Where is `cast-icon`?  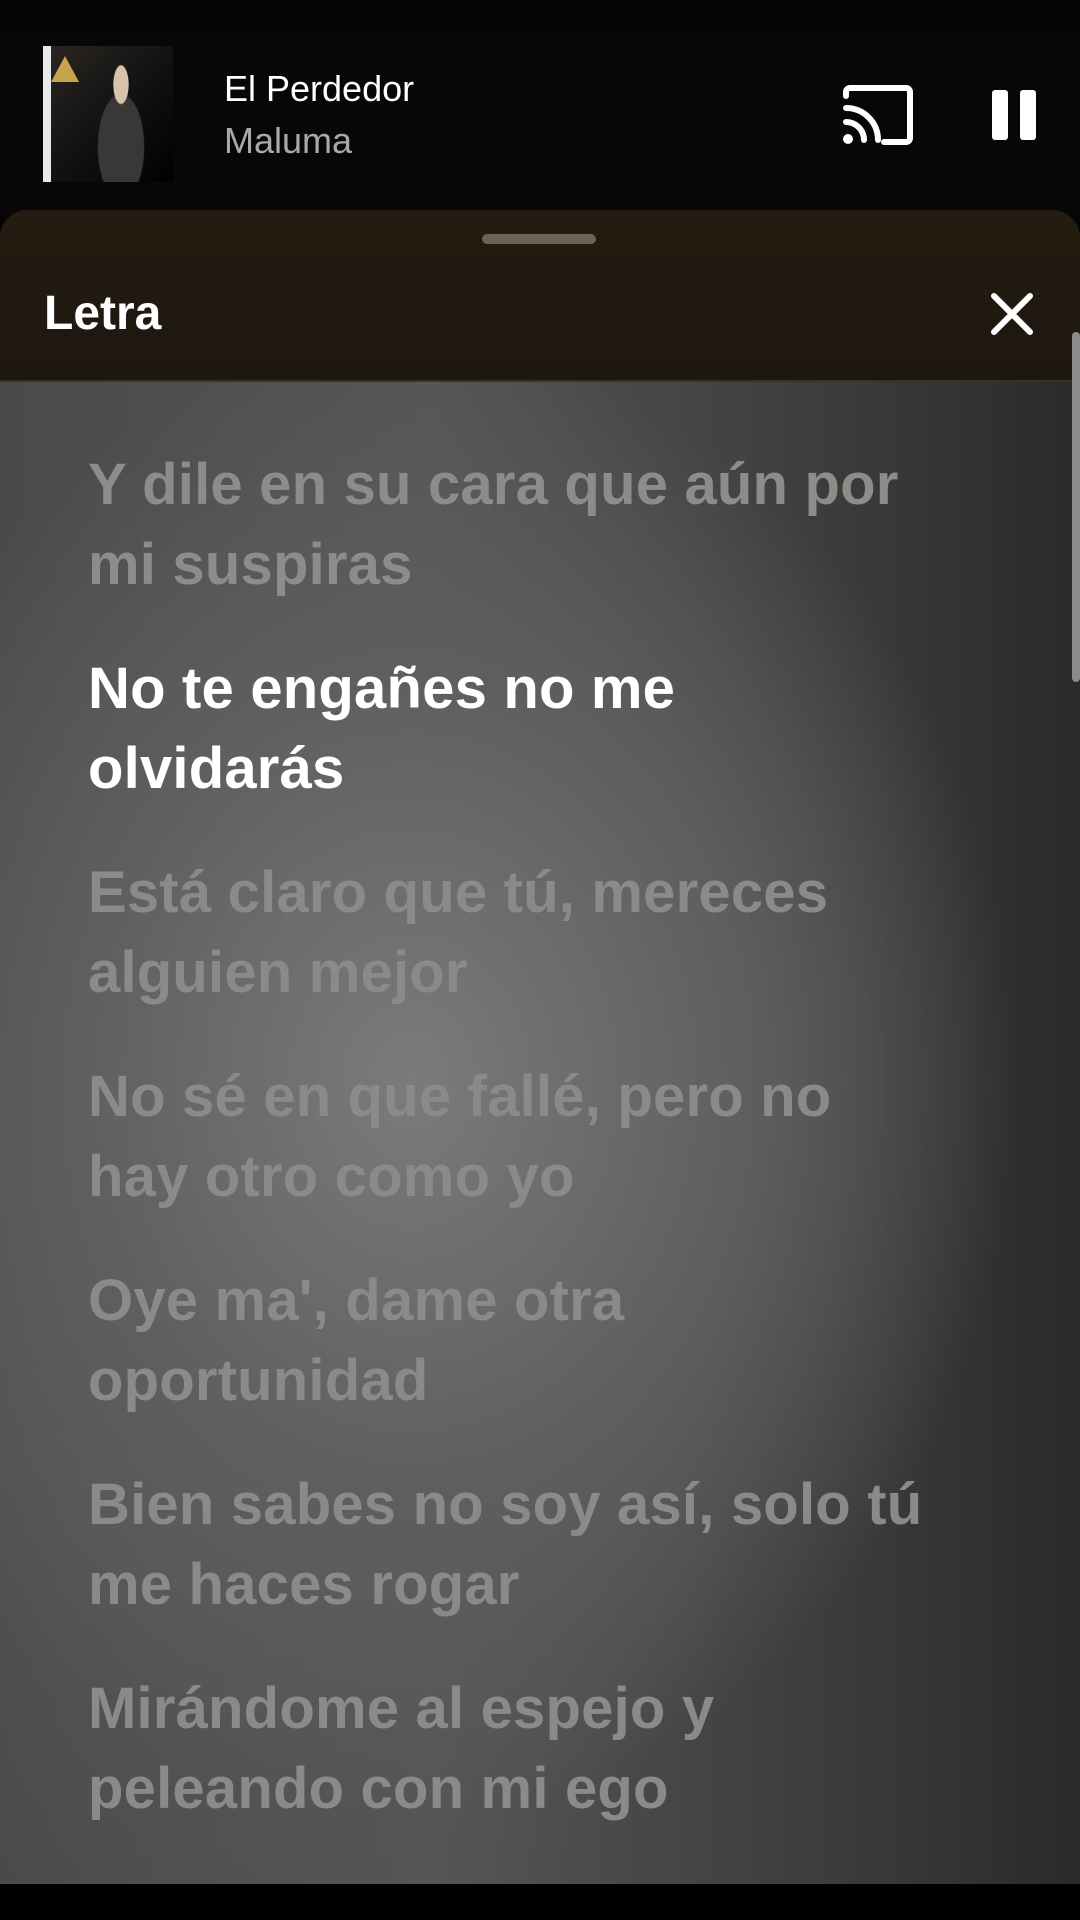 cast-icon is located at coordinates (878, 116).